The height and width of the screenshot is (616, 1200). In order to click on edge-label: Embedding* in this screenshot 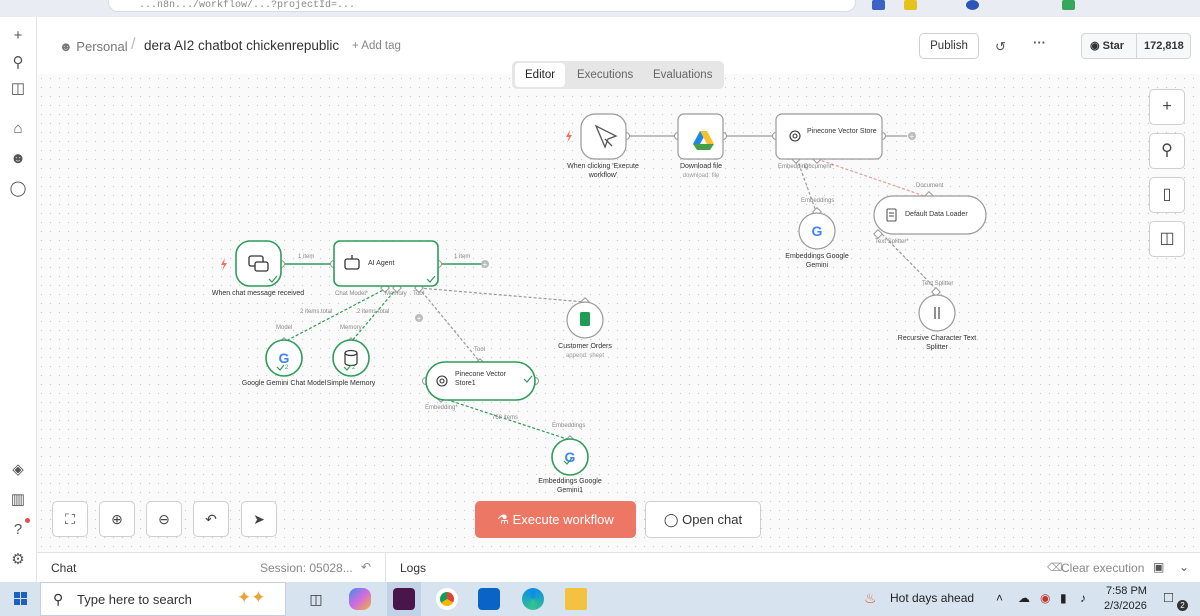, I will do `click(441, 408)`.